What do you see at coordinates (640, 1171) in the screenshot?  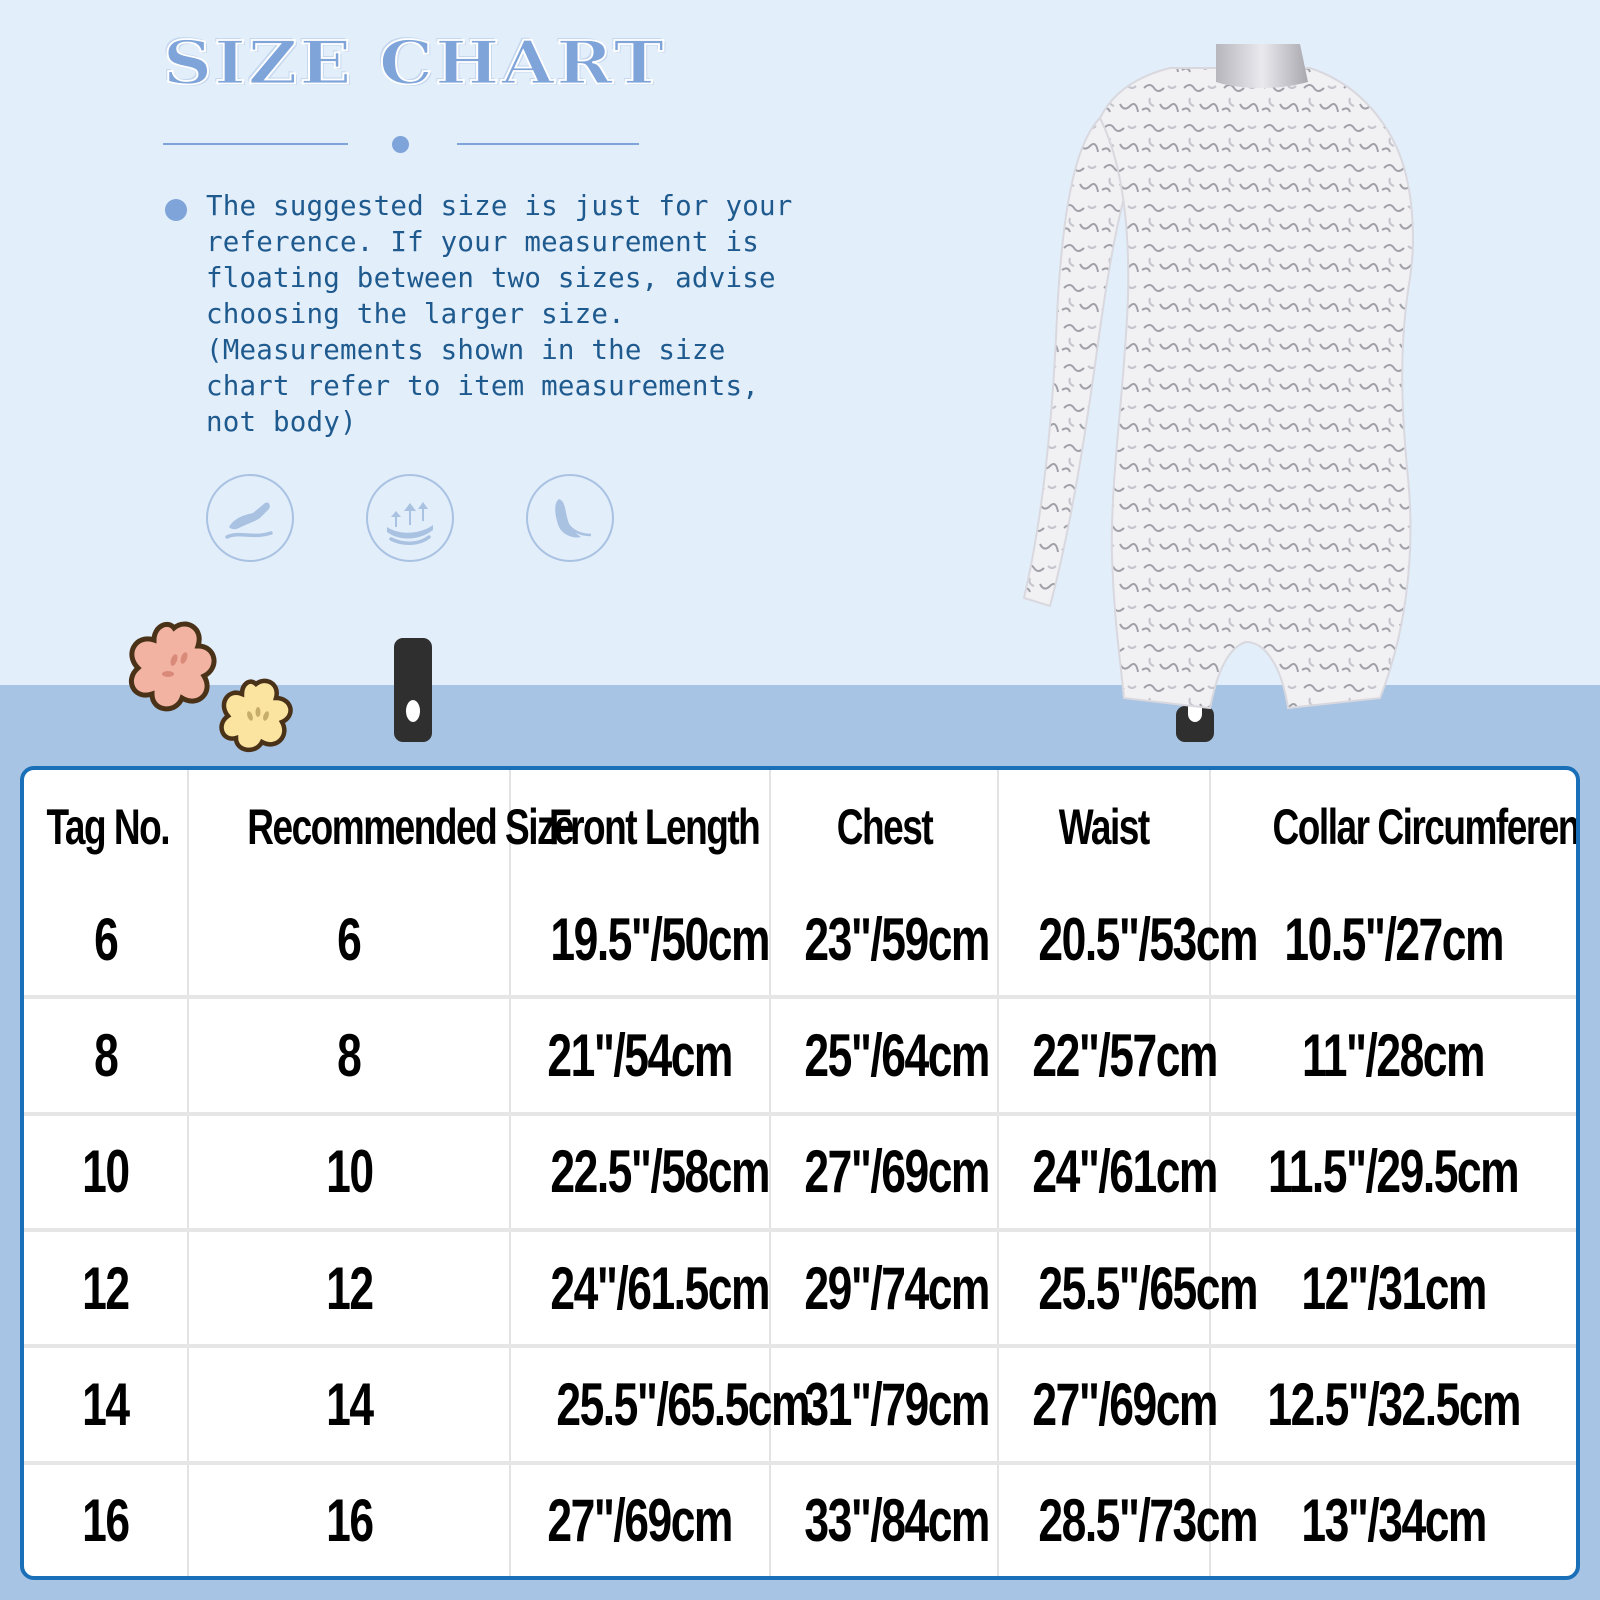 I see `cell-front-length: 22.5"/58cm` at bounding box center [640, 1171].